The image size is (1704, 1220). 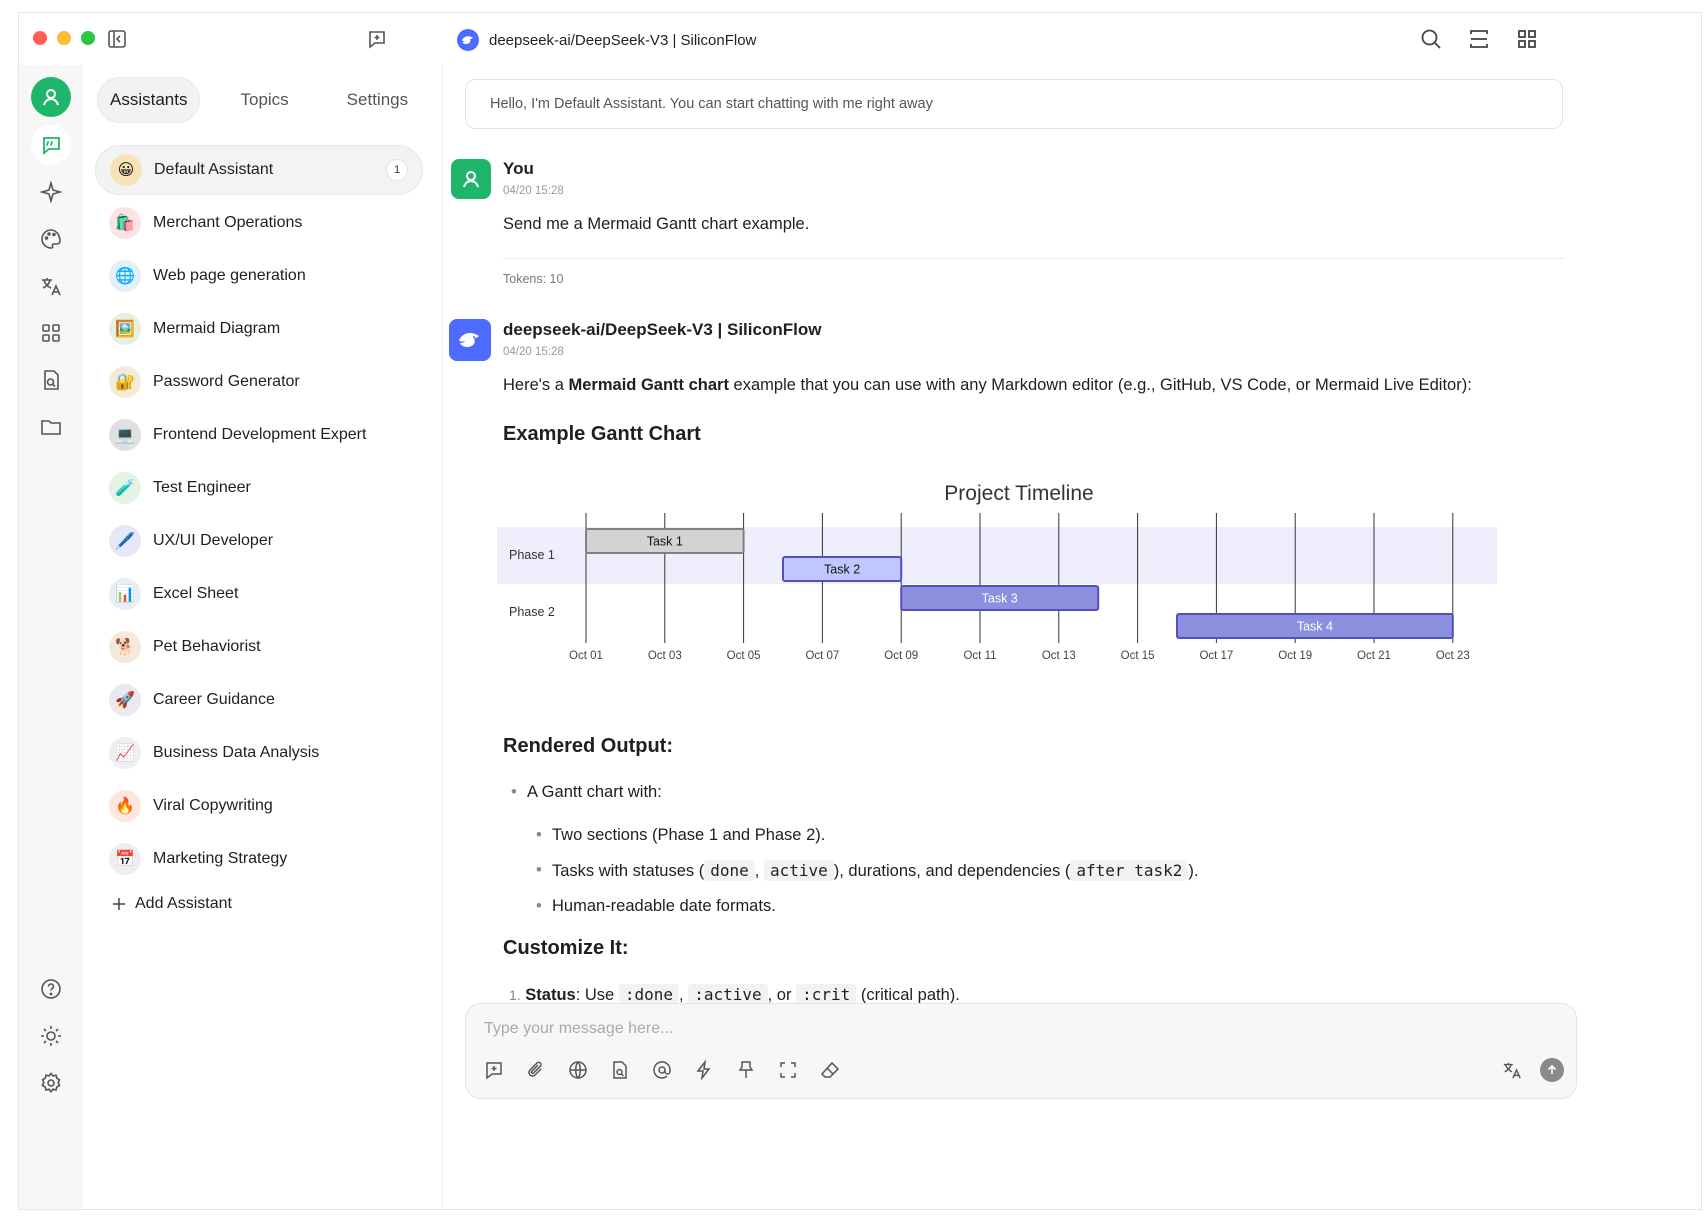 I want to click on assistant-item: 🌐 Web page generation, so click(x=259, y=276).